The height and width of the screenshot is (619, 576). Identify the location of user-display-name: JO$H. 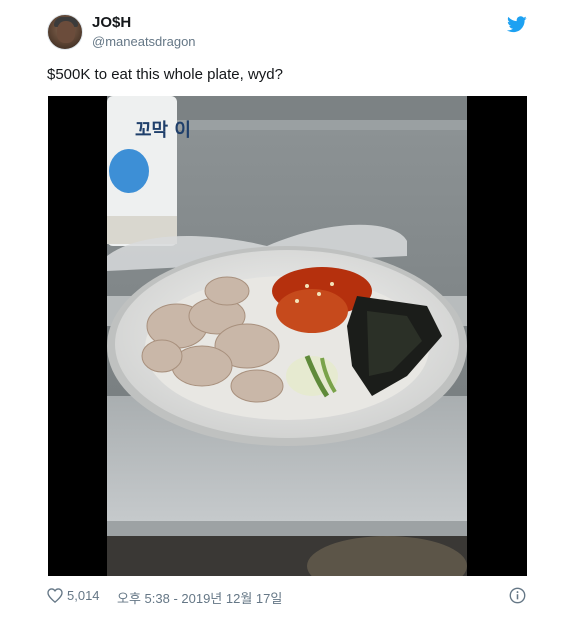
(111, 22).